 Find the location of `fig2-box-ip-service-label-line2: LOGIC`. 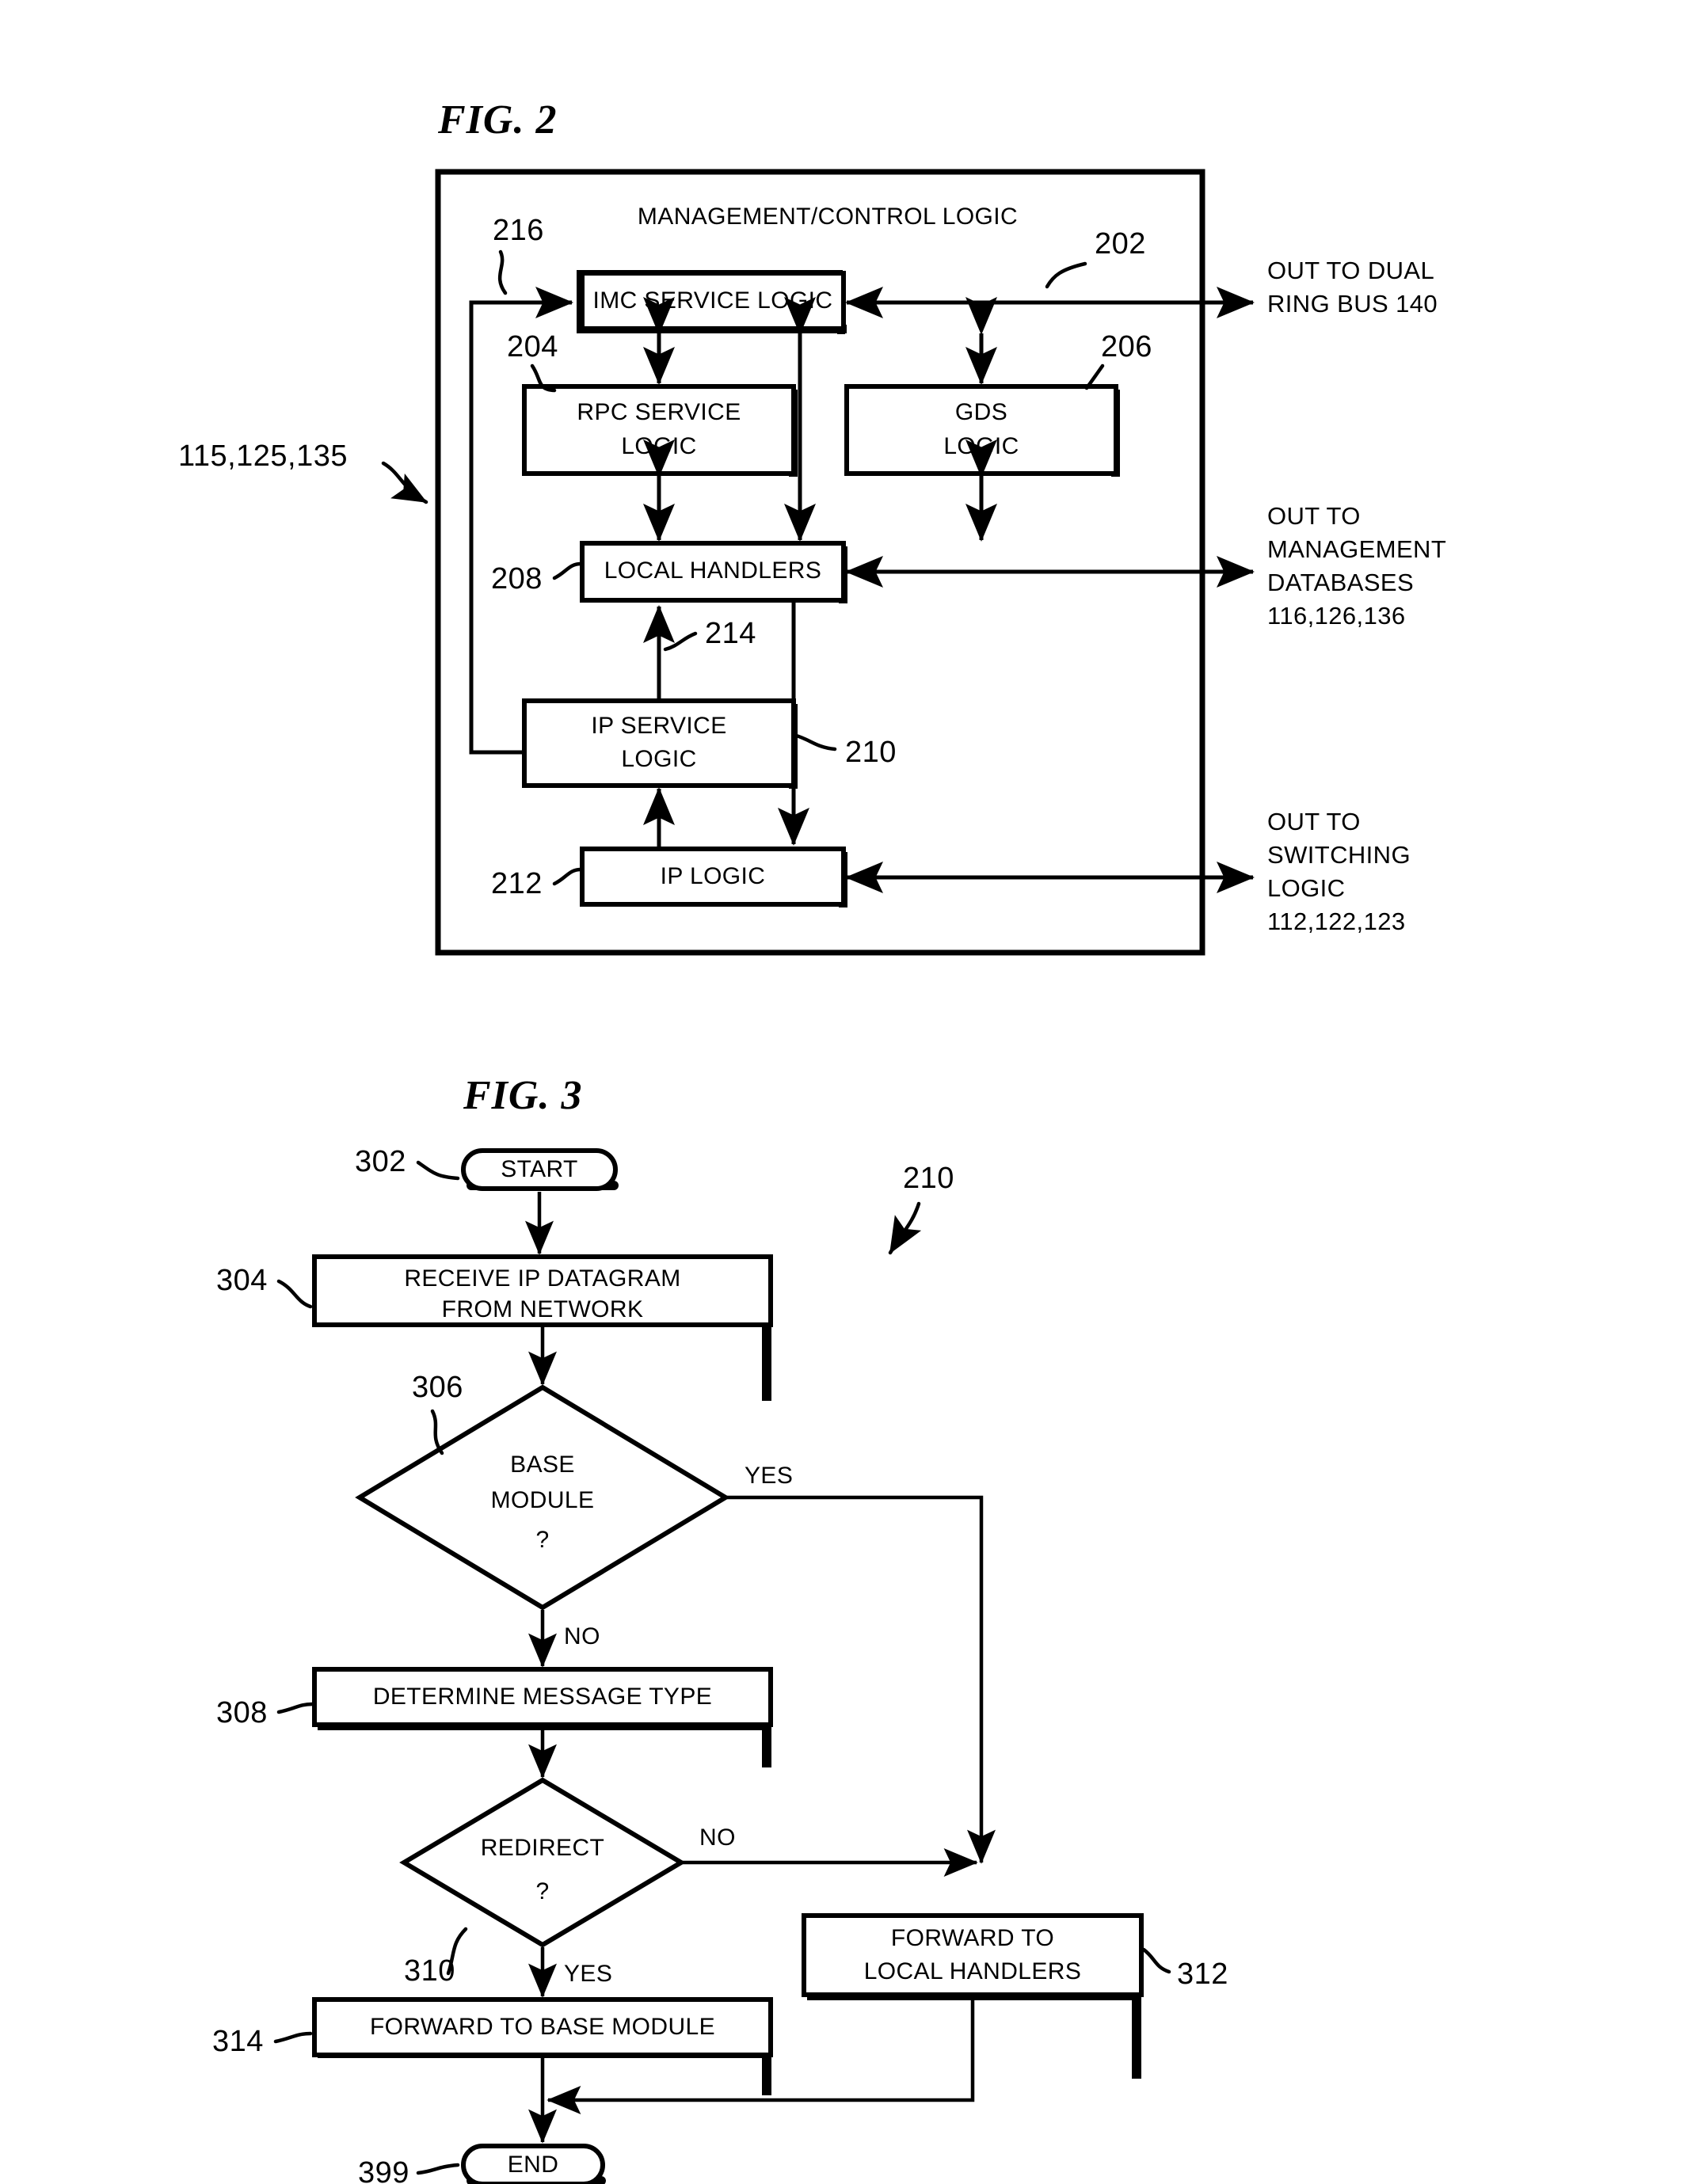

fig2-box-ip-service-label-line2: LOGIC is located at coordinates (658, 759).